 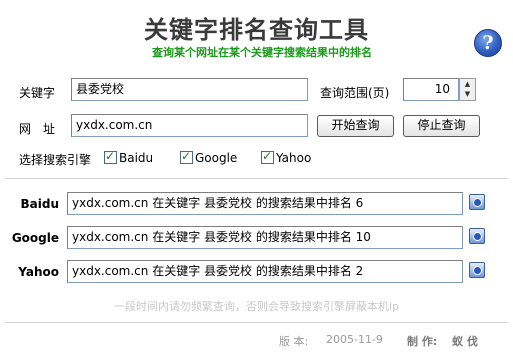 I want to click on url-input: yxdx.com.cn, so click(x=189, y=125).